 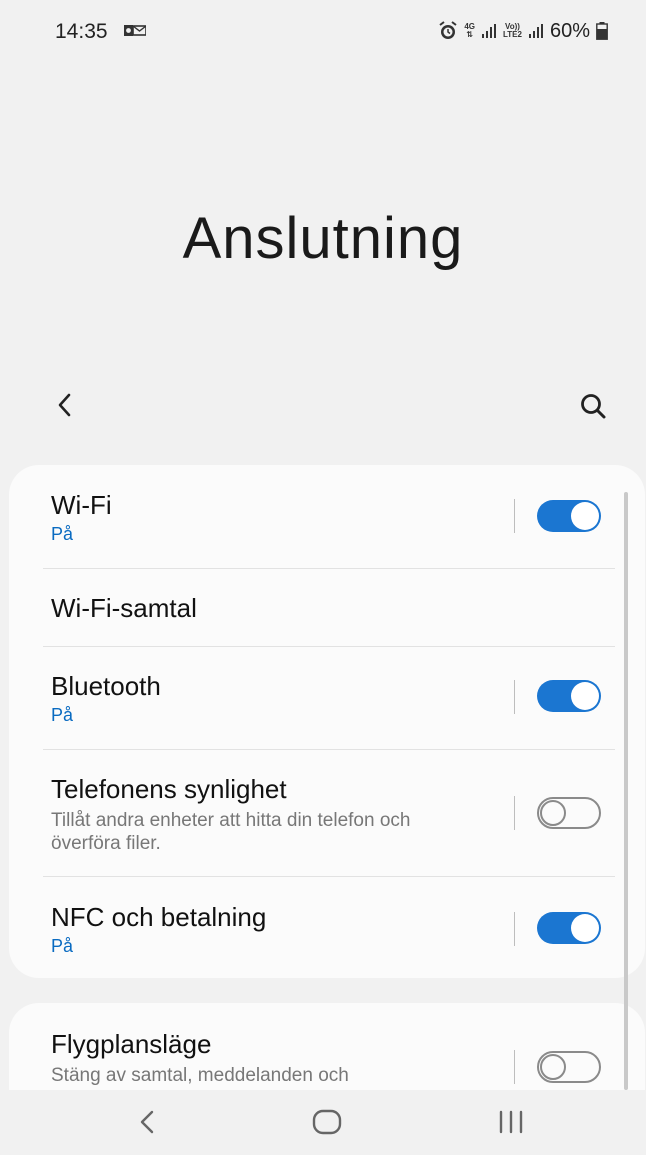 What do you see at coordinates (62, 534) in the screenshot?
I see `wifi-status: På` at bounding box center [62, 534].